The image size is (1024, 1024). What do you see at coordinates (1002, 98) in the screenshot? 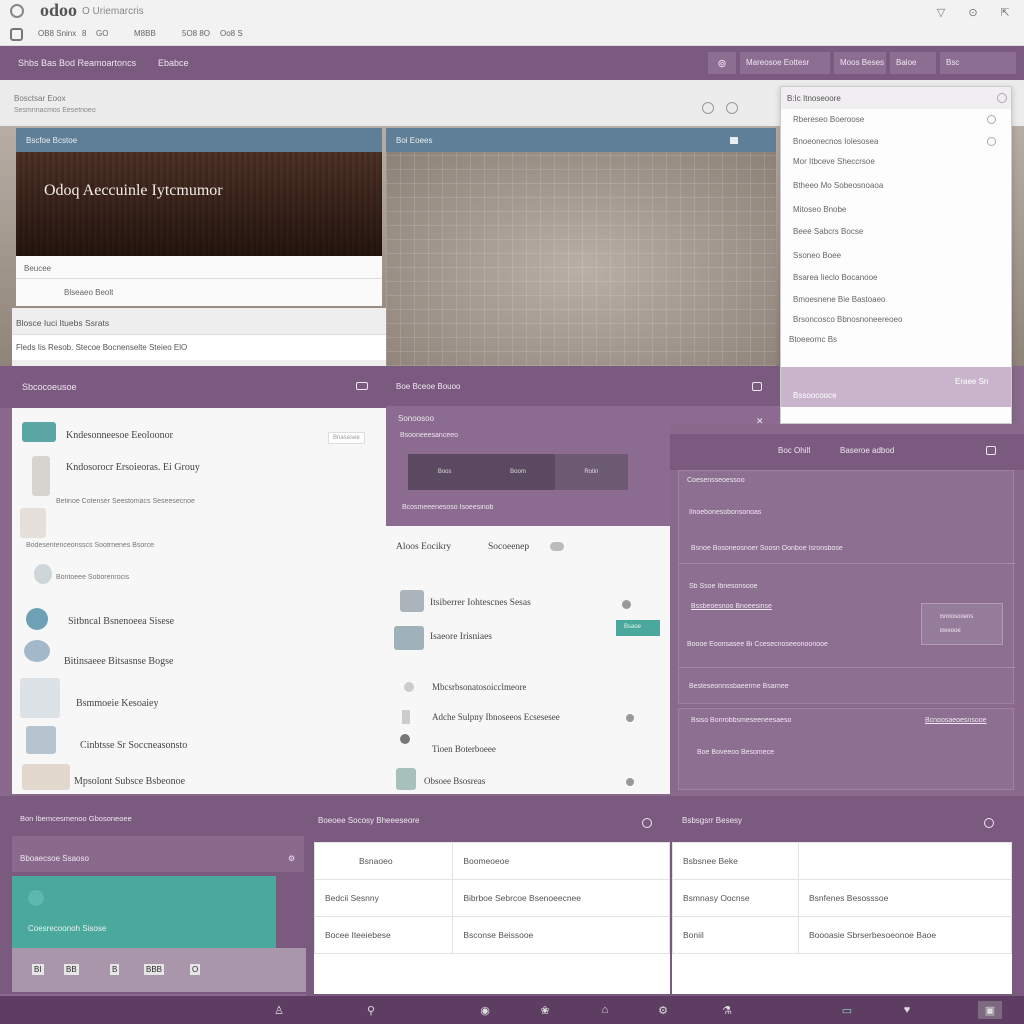
I see `dropdown-close-icon` at bounding box center [1002, 98].